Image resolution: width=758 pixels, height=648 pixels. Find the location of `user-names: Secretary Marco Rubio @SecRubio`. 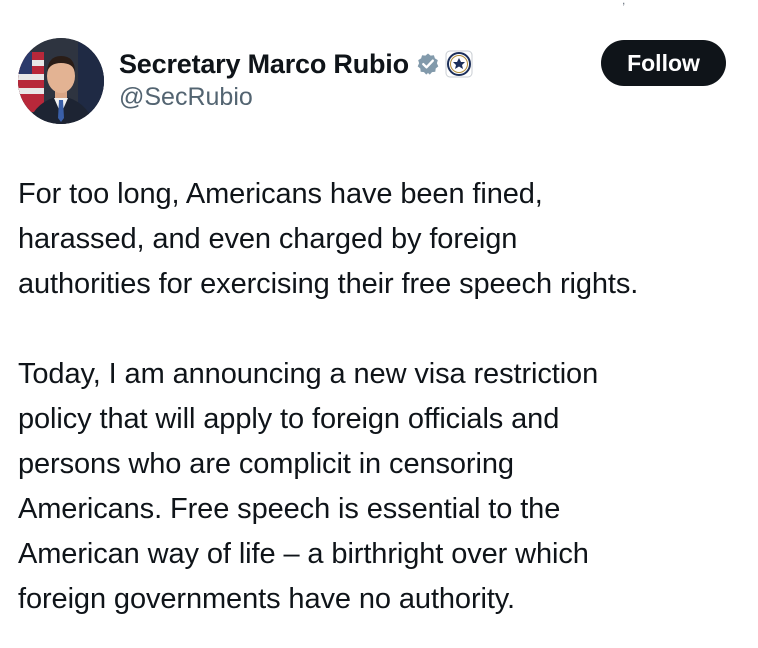

user-names: Secretary Marco Rubio @SecRubio is located at coordinates (296, 79).